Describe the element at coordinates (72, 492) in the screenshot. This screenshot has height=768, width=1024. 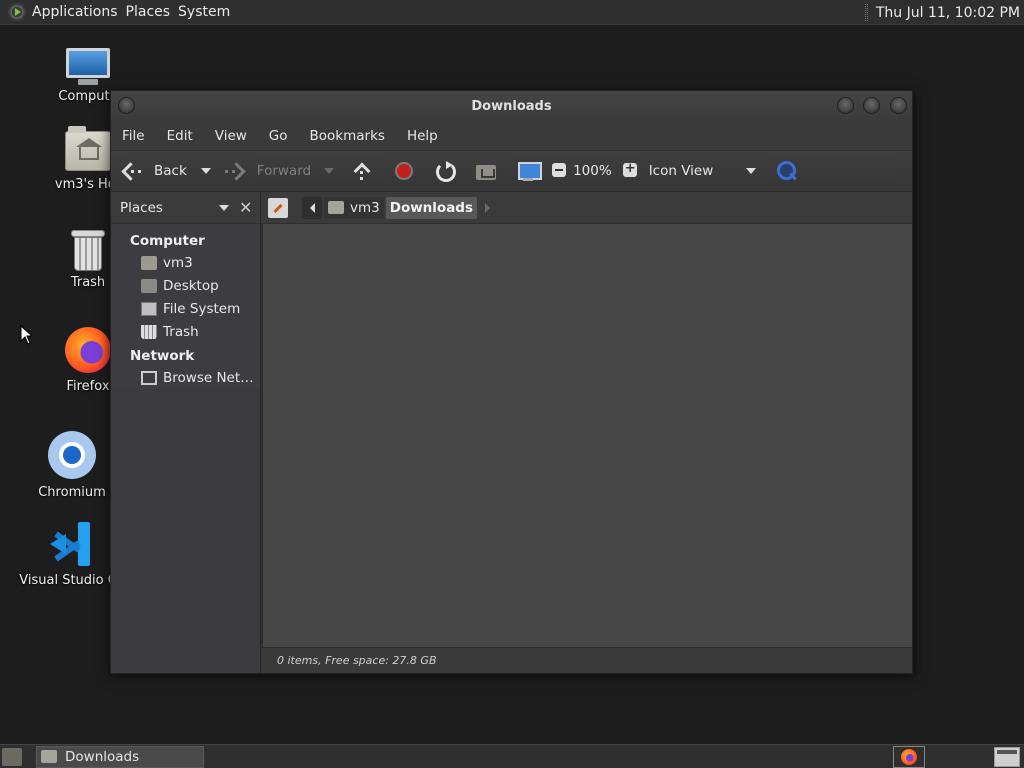
I see `desktop-icon-label: Chromium` at that location.